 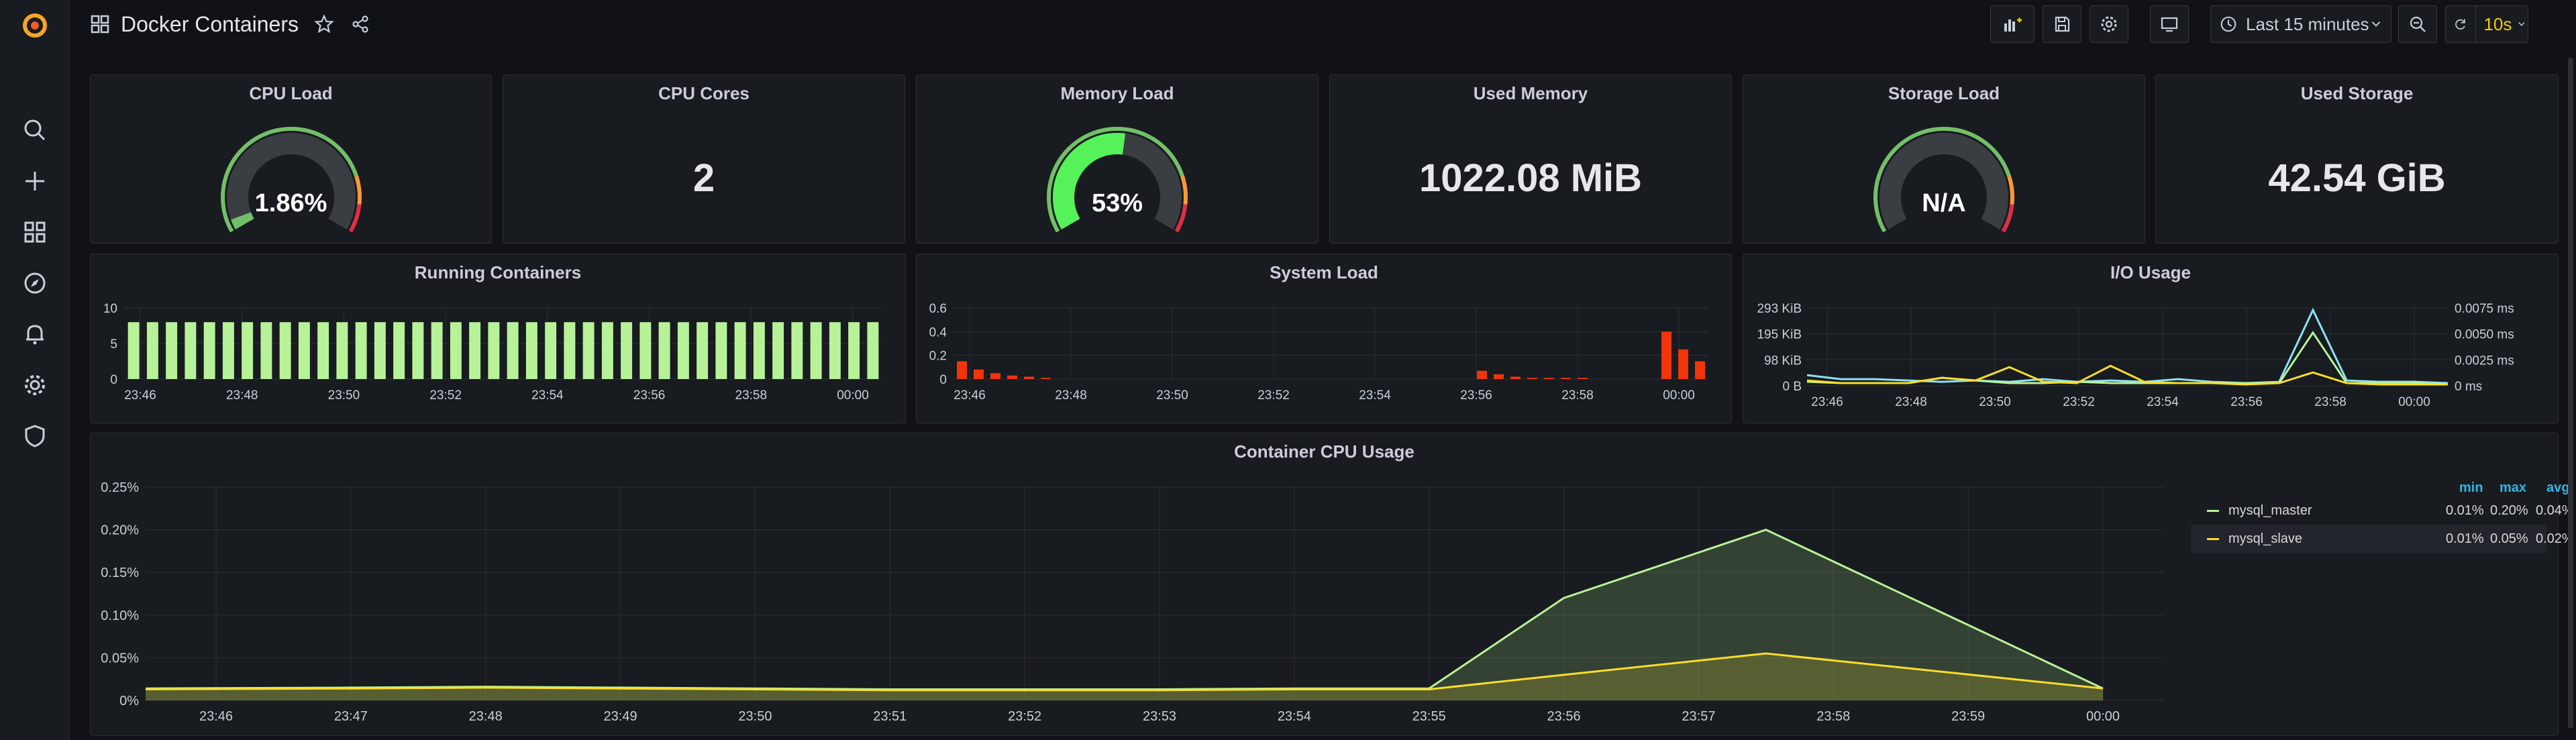 What do you see at coordinates (2484, 335) in the screenshot?
I see `y-tick-label-right: 0.0050 ms` at bounding box center [2484, 335].